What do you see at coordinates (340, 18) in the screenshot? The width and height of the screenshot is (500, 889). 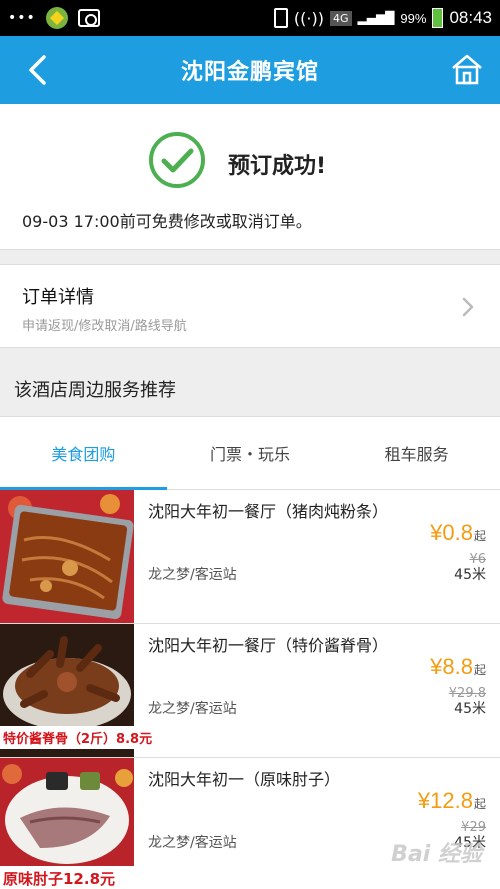 I see `network-type: 4G` at bounding box center [340, 18].